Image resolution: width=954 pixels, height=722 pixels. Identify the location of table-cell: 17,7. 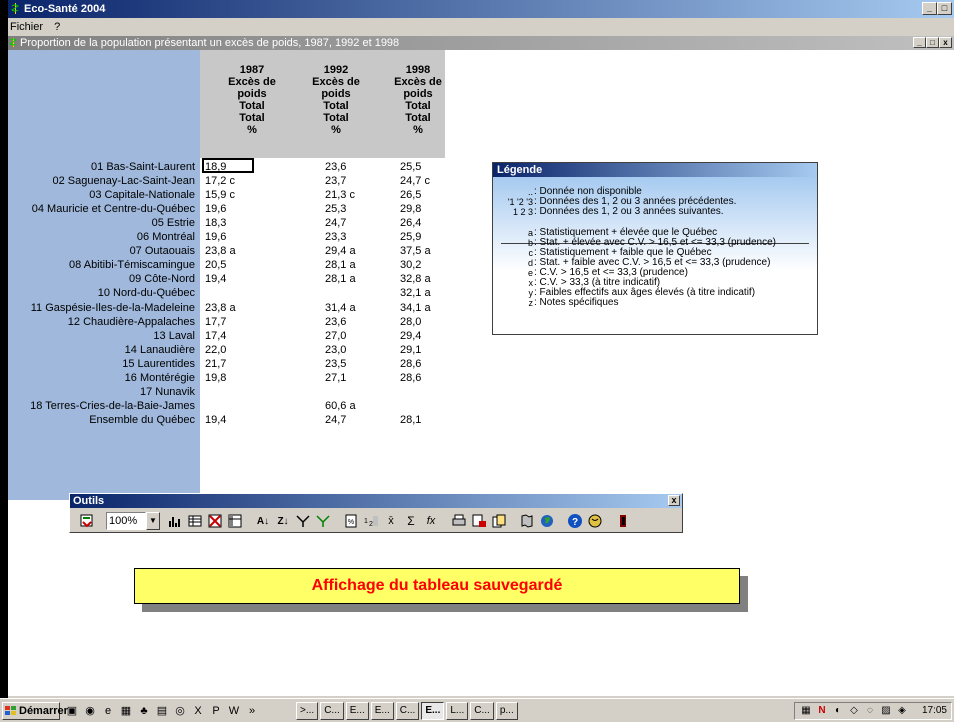
(215, 322).